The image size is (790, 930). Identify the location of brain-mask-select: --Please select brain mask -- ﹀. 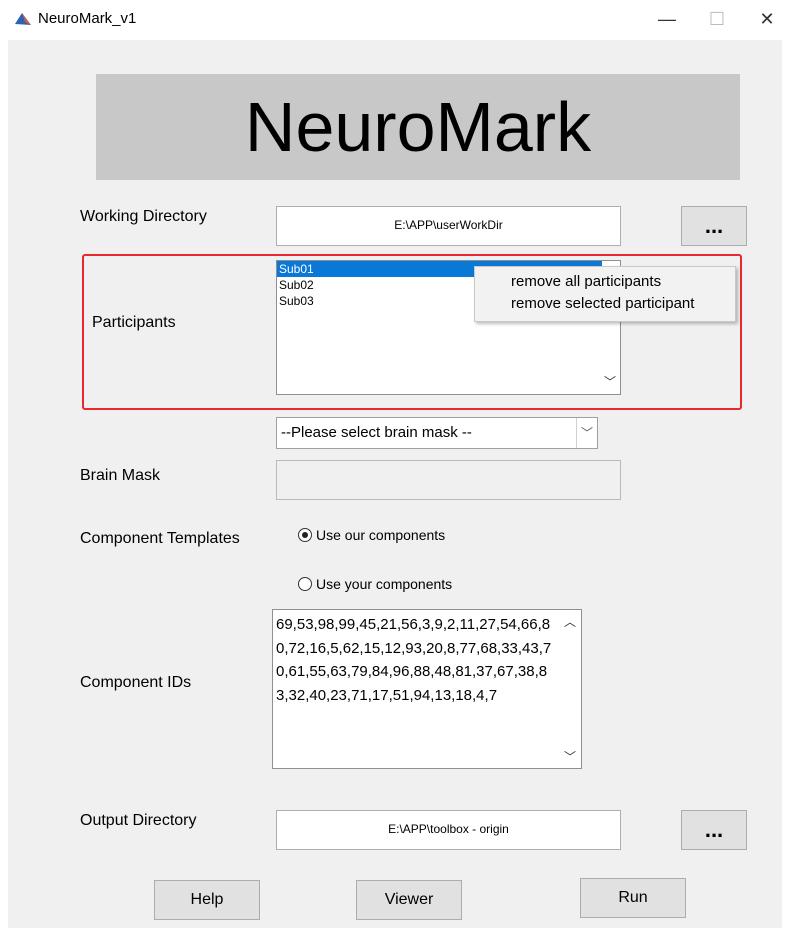
(437, 433).